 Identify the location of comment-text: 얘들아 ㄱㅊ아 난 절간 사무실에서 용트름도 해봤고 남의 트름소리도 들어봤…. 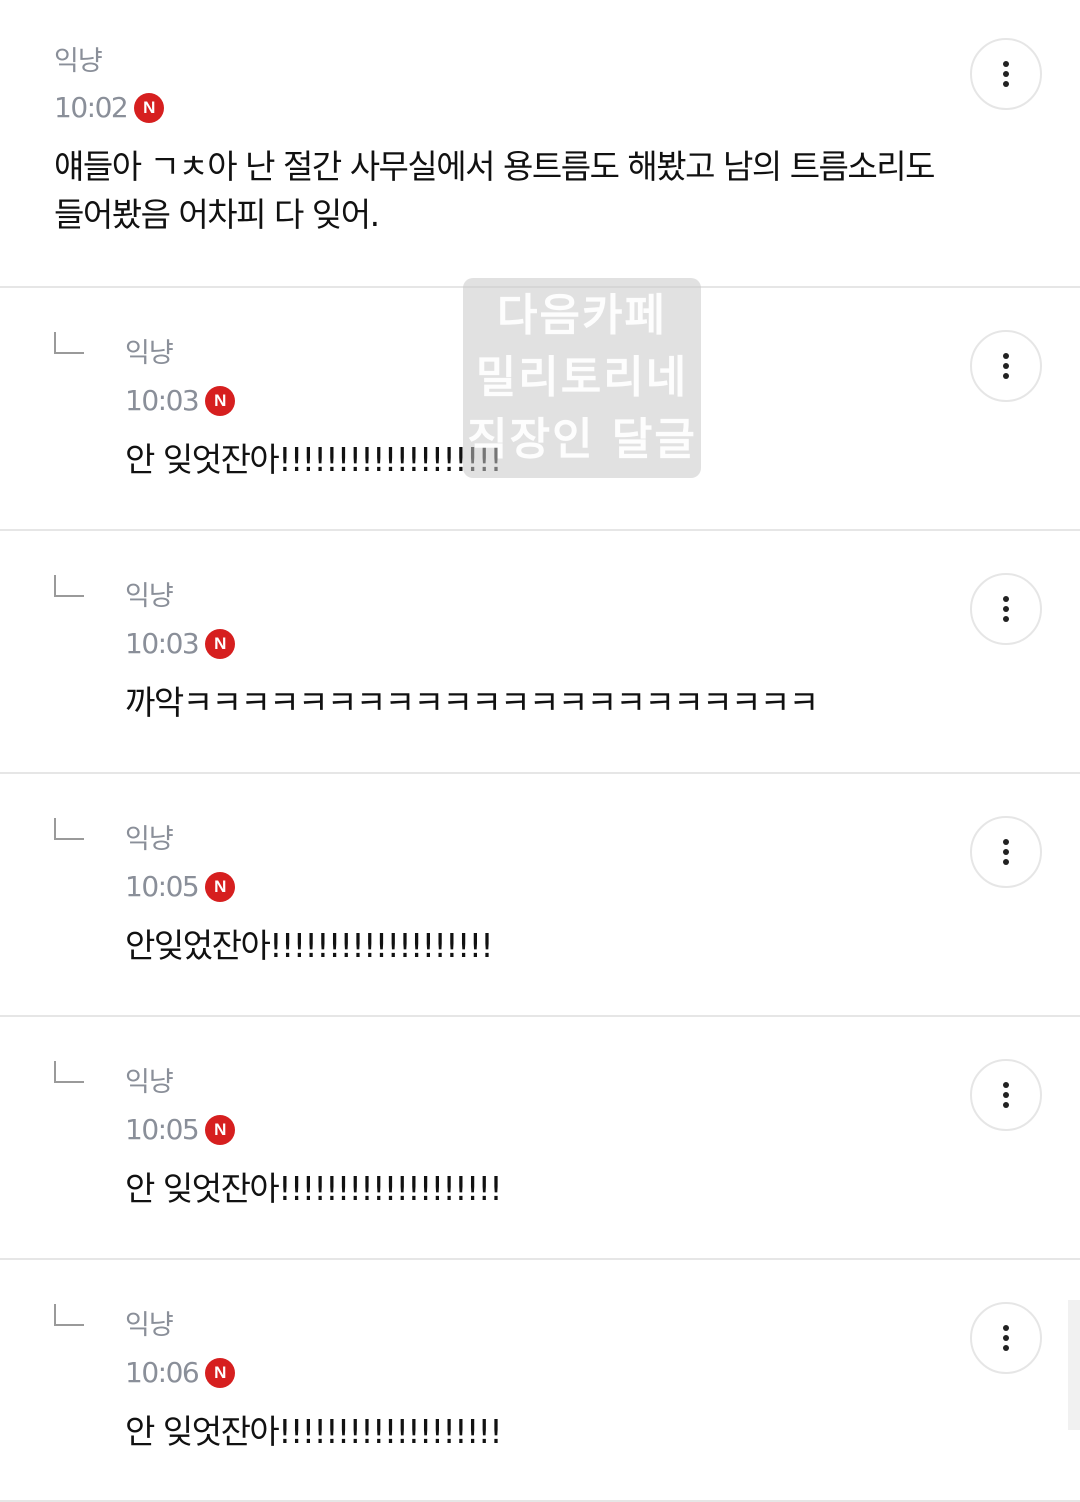
(495, 190).